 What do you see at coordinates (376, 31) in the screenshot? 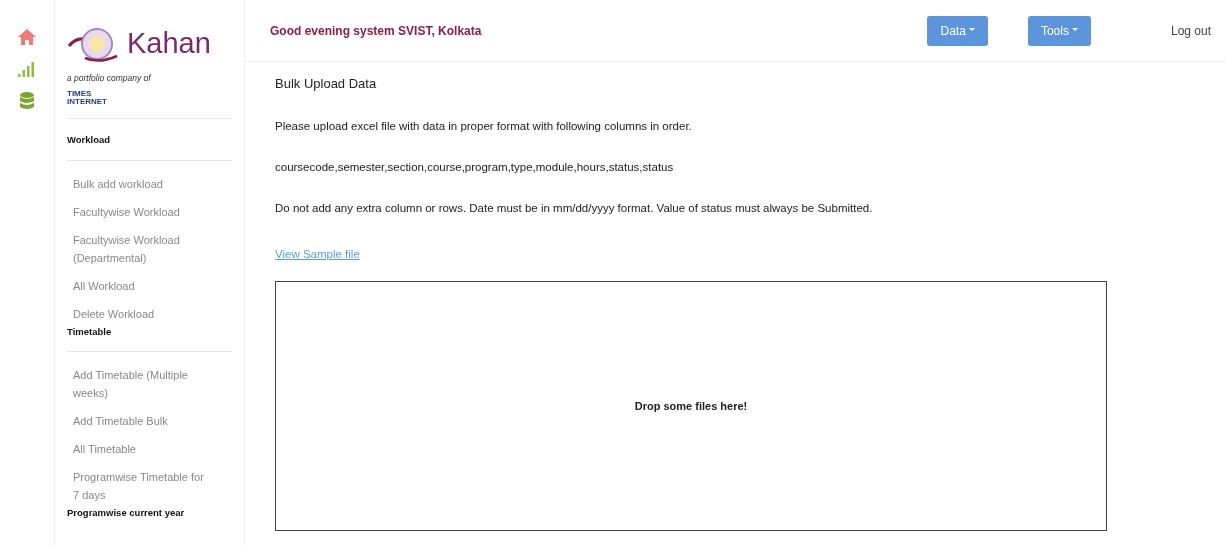
I see `greeting: Good evening system SVIST, Kolkata` at bounding box center [376, 31].